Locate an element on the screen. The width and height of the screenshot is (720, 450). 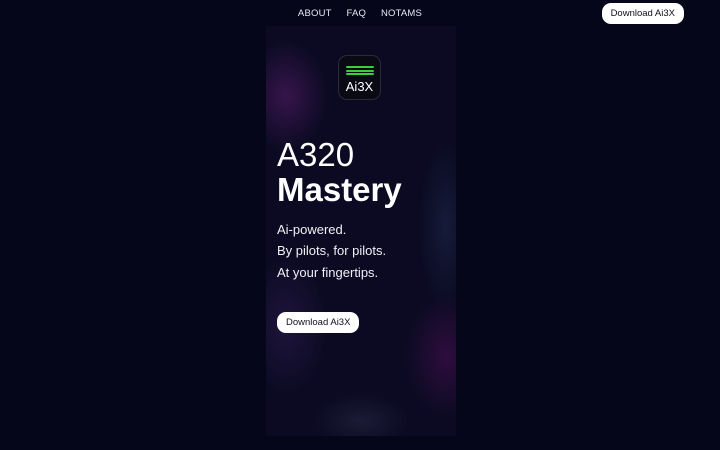
nav-download-button: Download Ai3X is located at coordinates (642, 13).